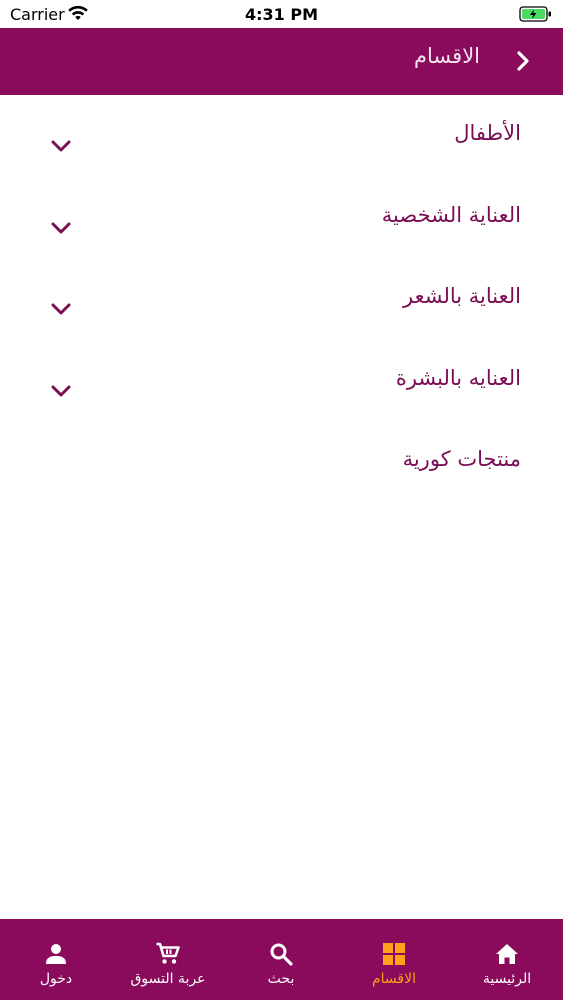 The width and height of the screenshot is (563, 1000). What do you see at coordinates (168, 953) in the screenshot?
I see `cart-icon` at bounding box center [168, 953].